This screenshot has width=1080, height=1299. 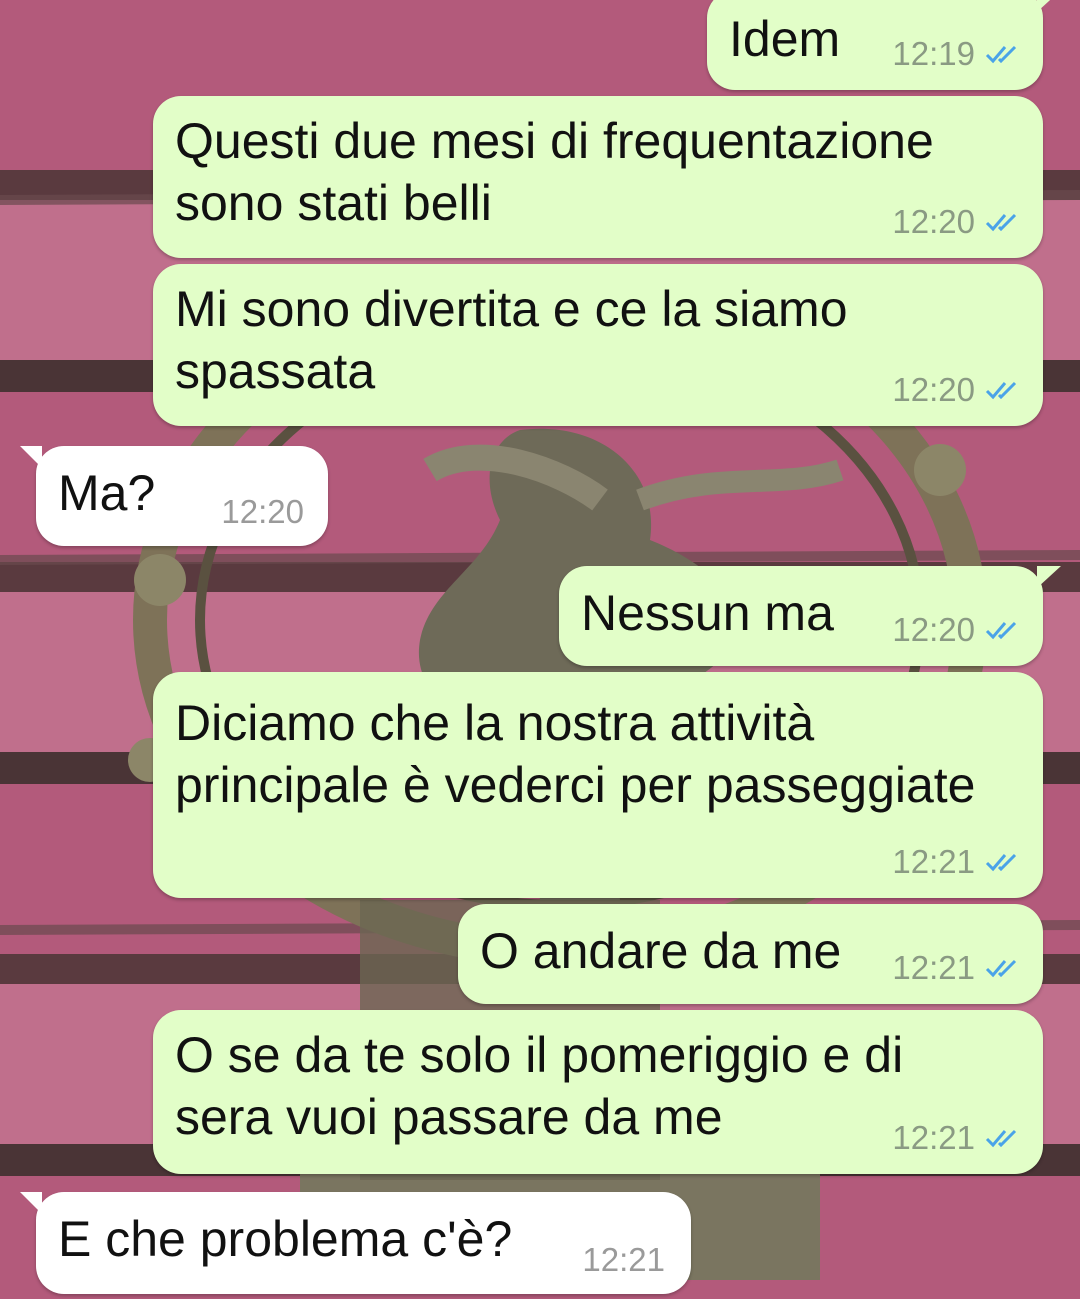 What do you see at coordinates (511, 340) in the screenshot?
I see `message-text: Mi sono divertita e ce la siamo spassata` at bounding box center [511, 340].